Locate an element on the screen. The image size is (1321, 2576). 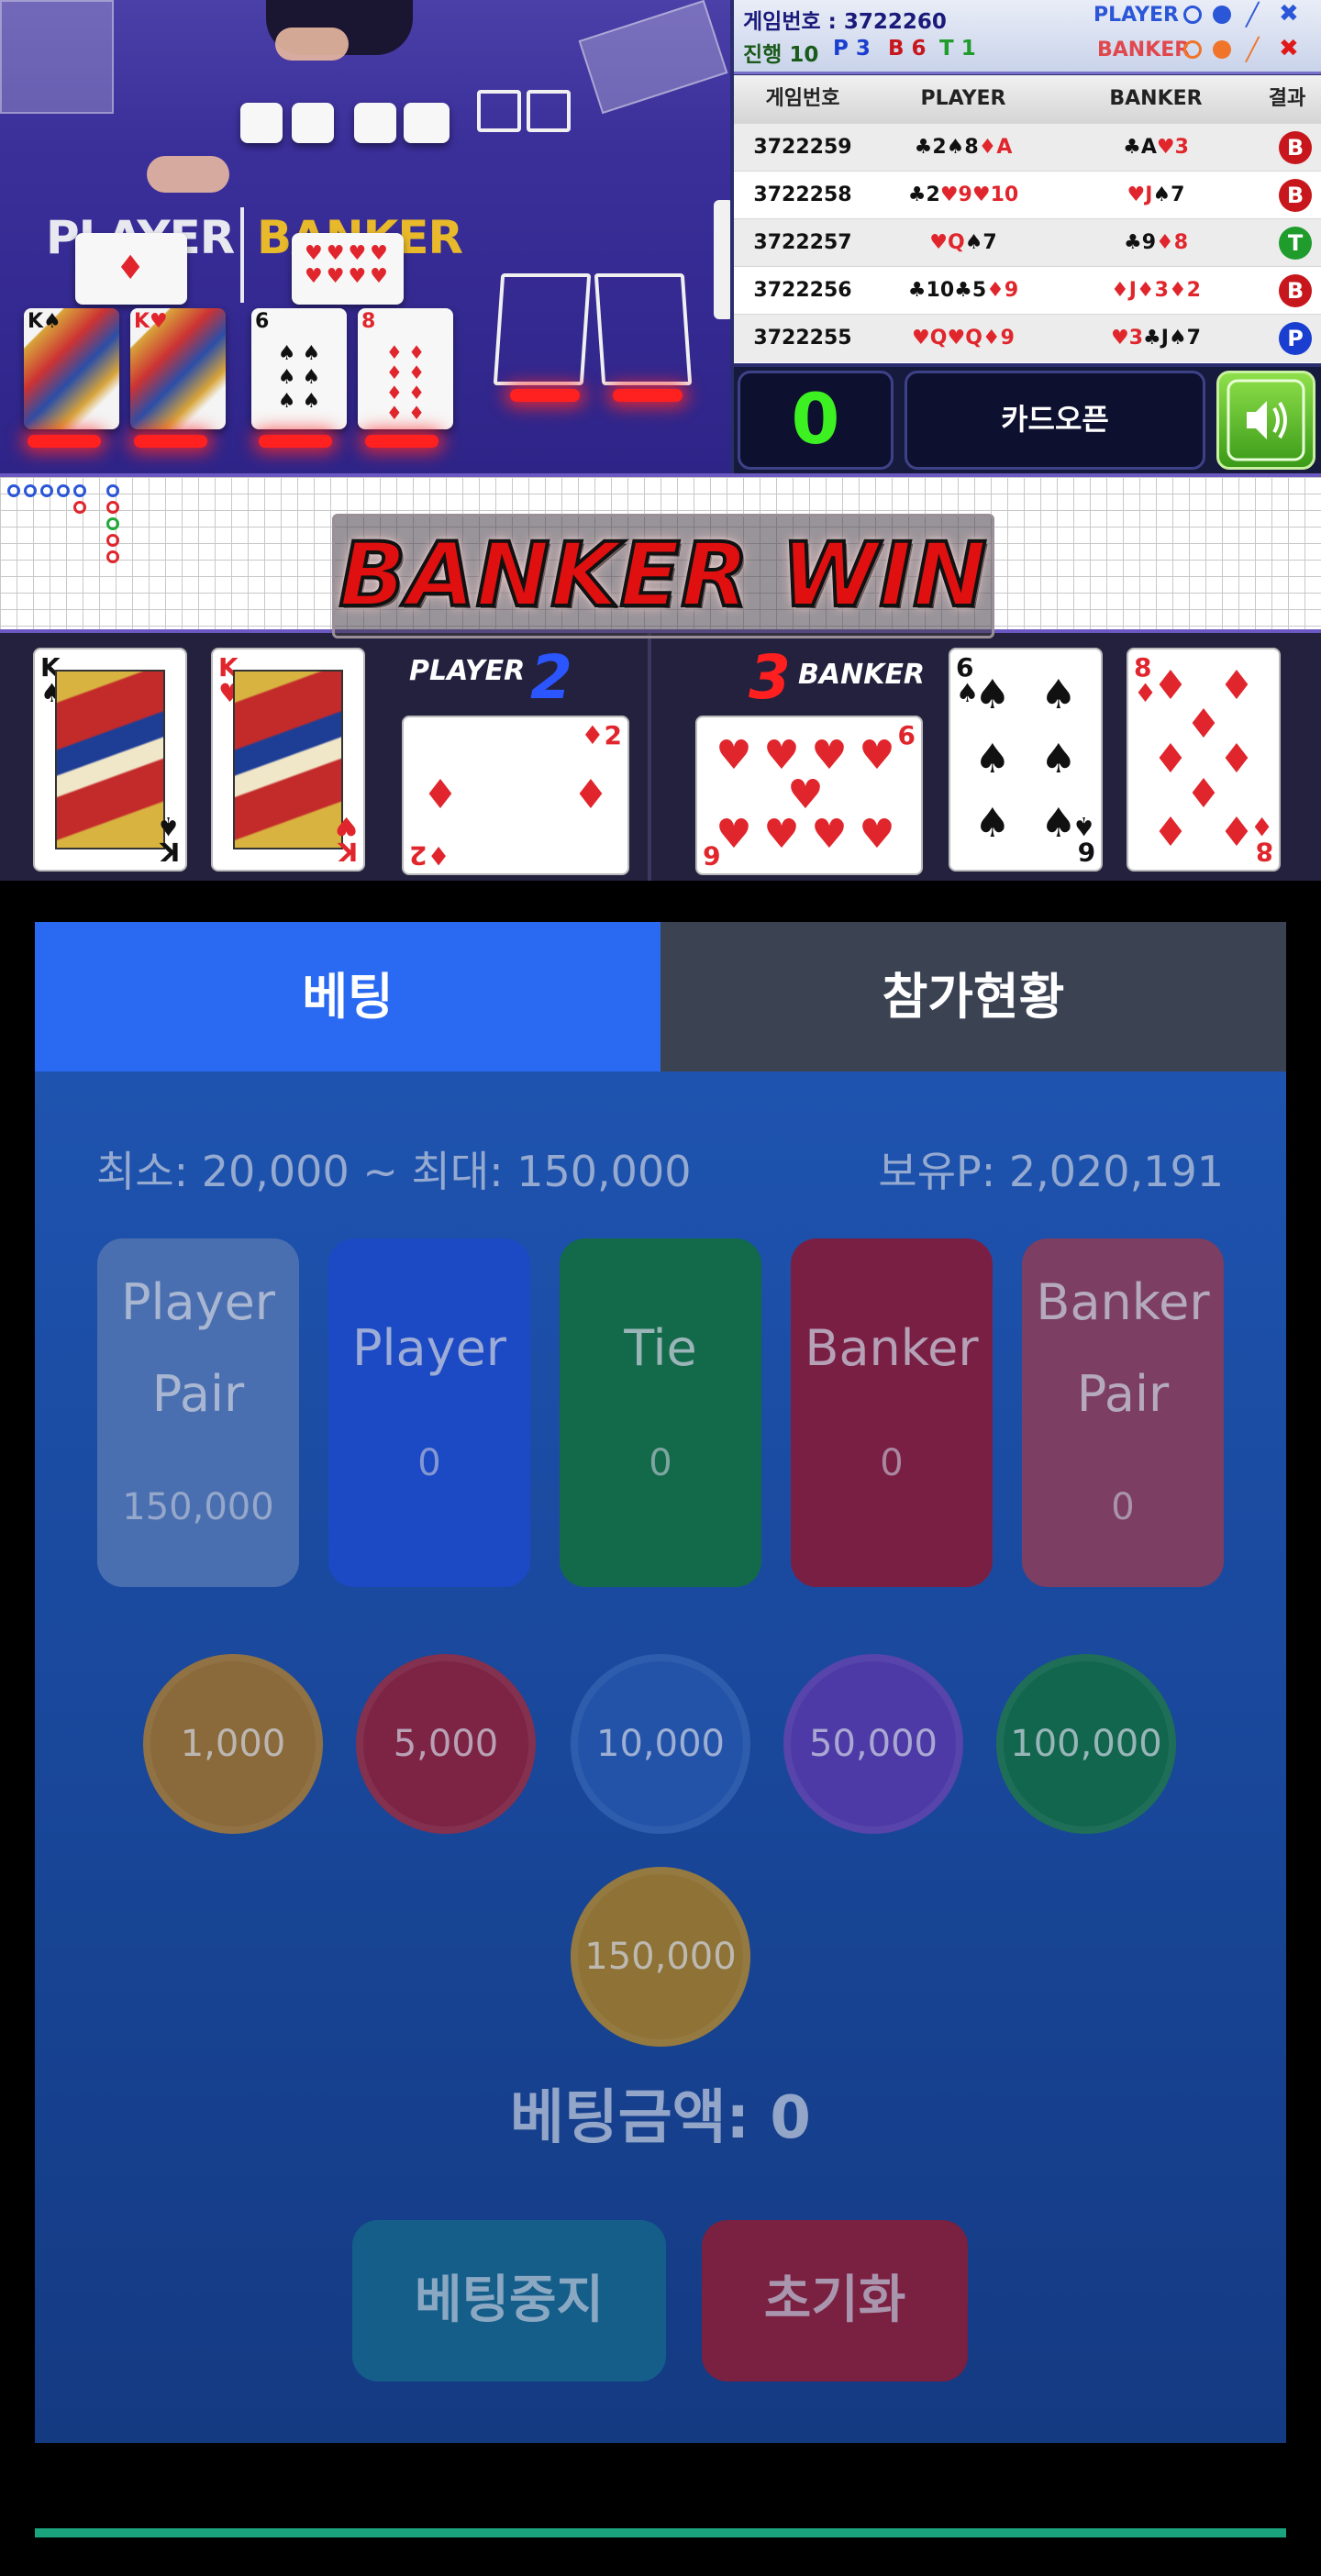
player-card-2: K♥ is located at coordinates (178, 368).